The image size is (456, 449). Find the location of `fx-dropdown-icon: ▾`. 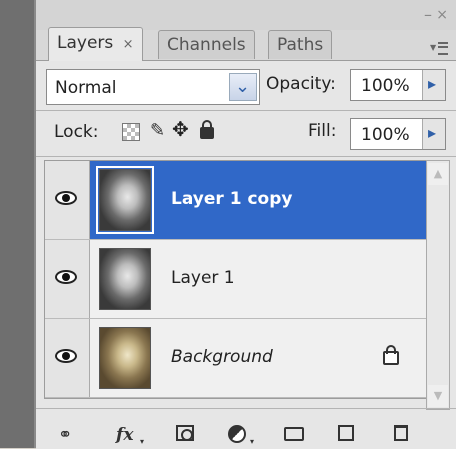

fx-dropdown-icon: ▾ is located at coordinates (142, 441).